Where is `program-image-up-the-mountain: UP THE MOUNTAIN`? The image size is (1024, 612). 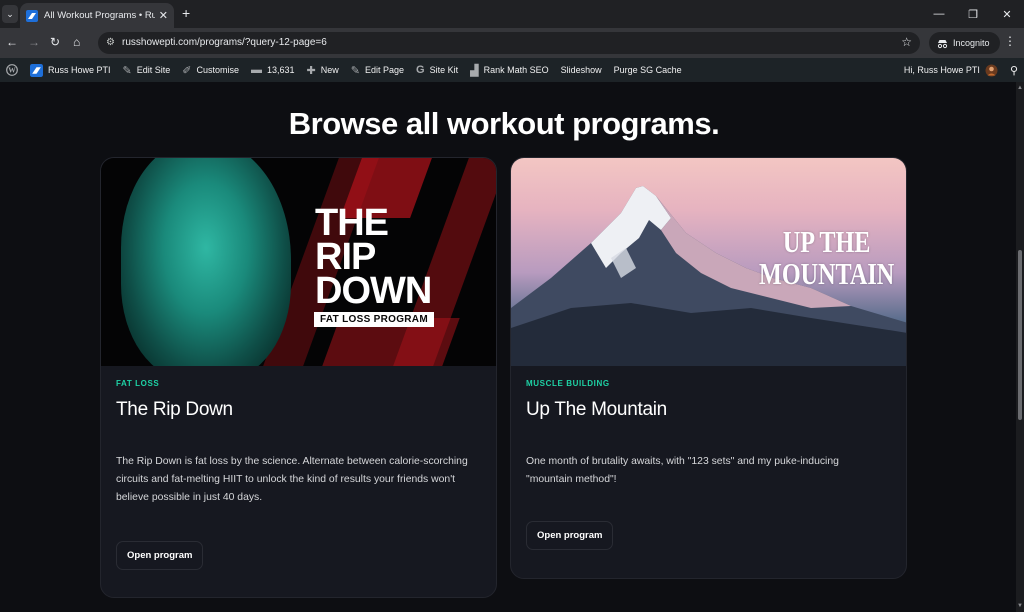
program-image-up-the-mountain: UP THE MOUNTAIN is located at coordinates (708, 262).